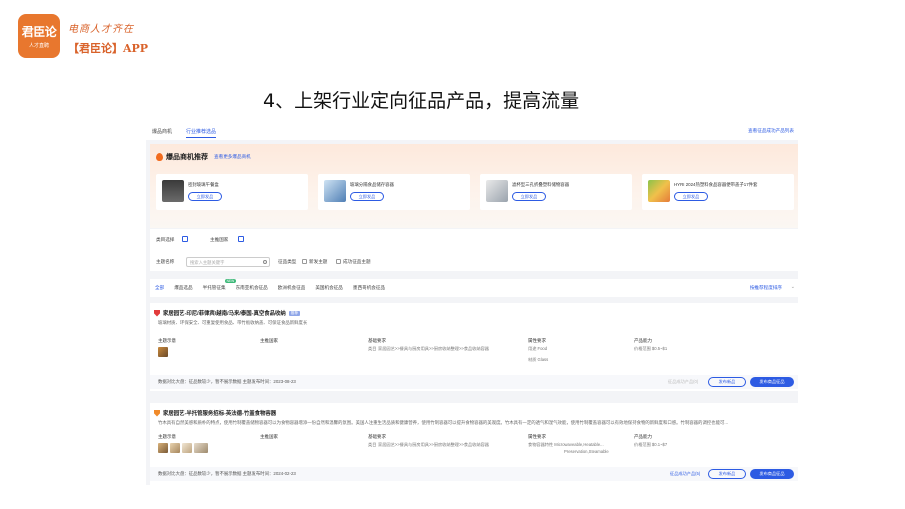  I want to click on chevron-down-icon: ⌄, so click(793, 287).